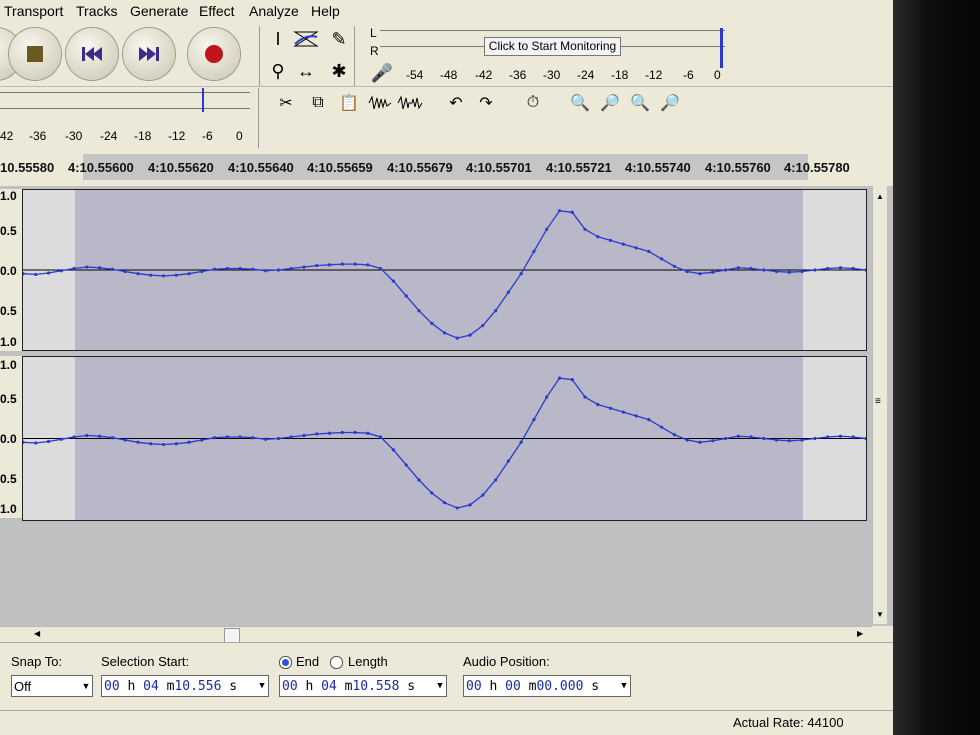  I want to click on scroll-left-icon: ◀, so click(37, 633).